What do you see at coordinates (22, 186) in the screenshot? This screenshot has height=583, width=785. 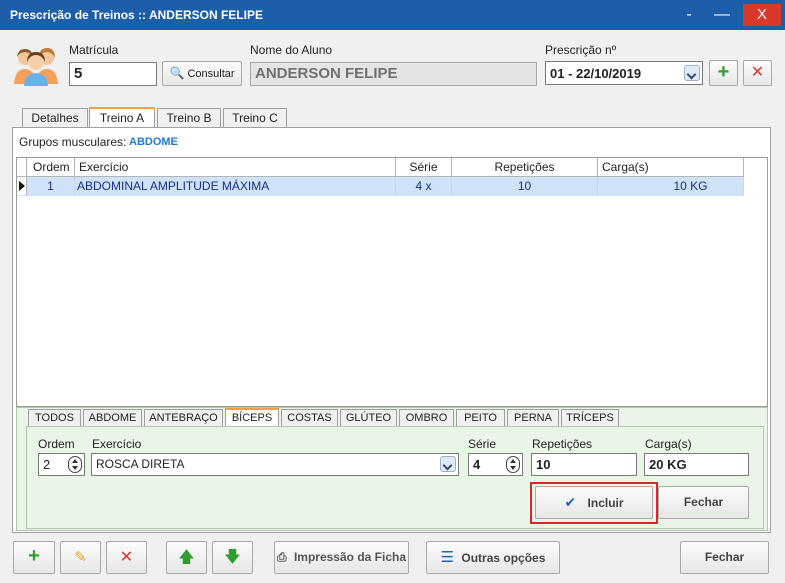 I see `row-pointer-icon` at bounding box center [22, 186].